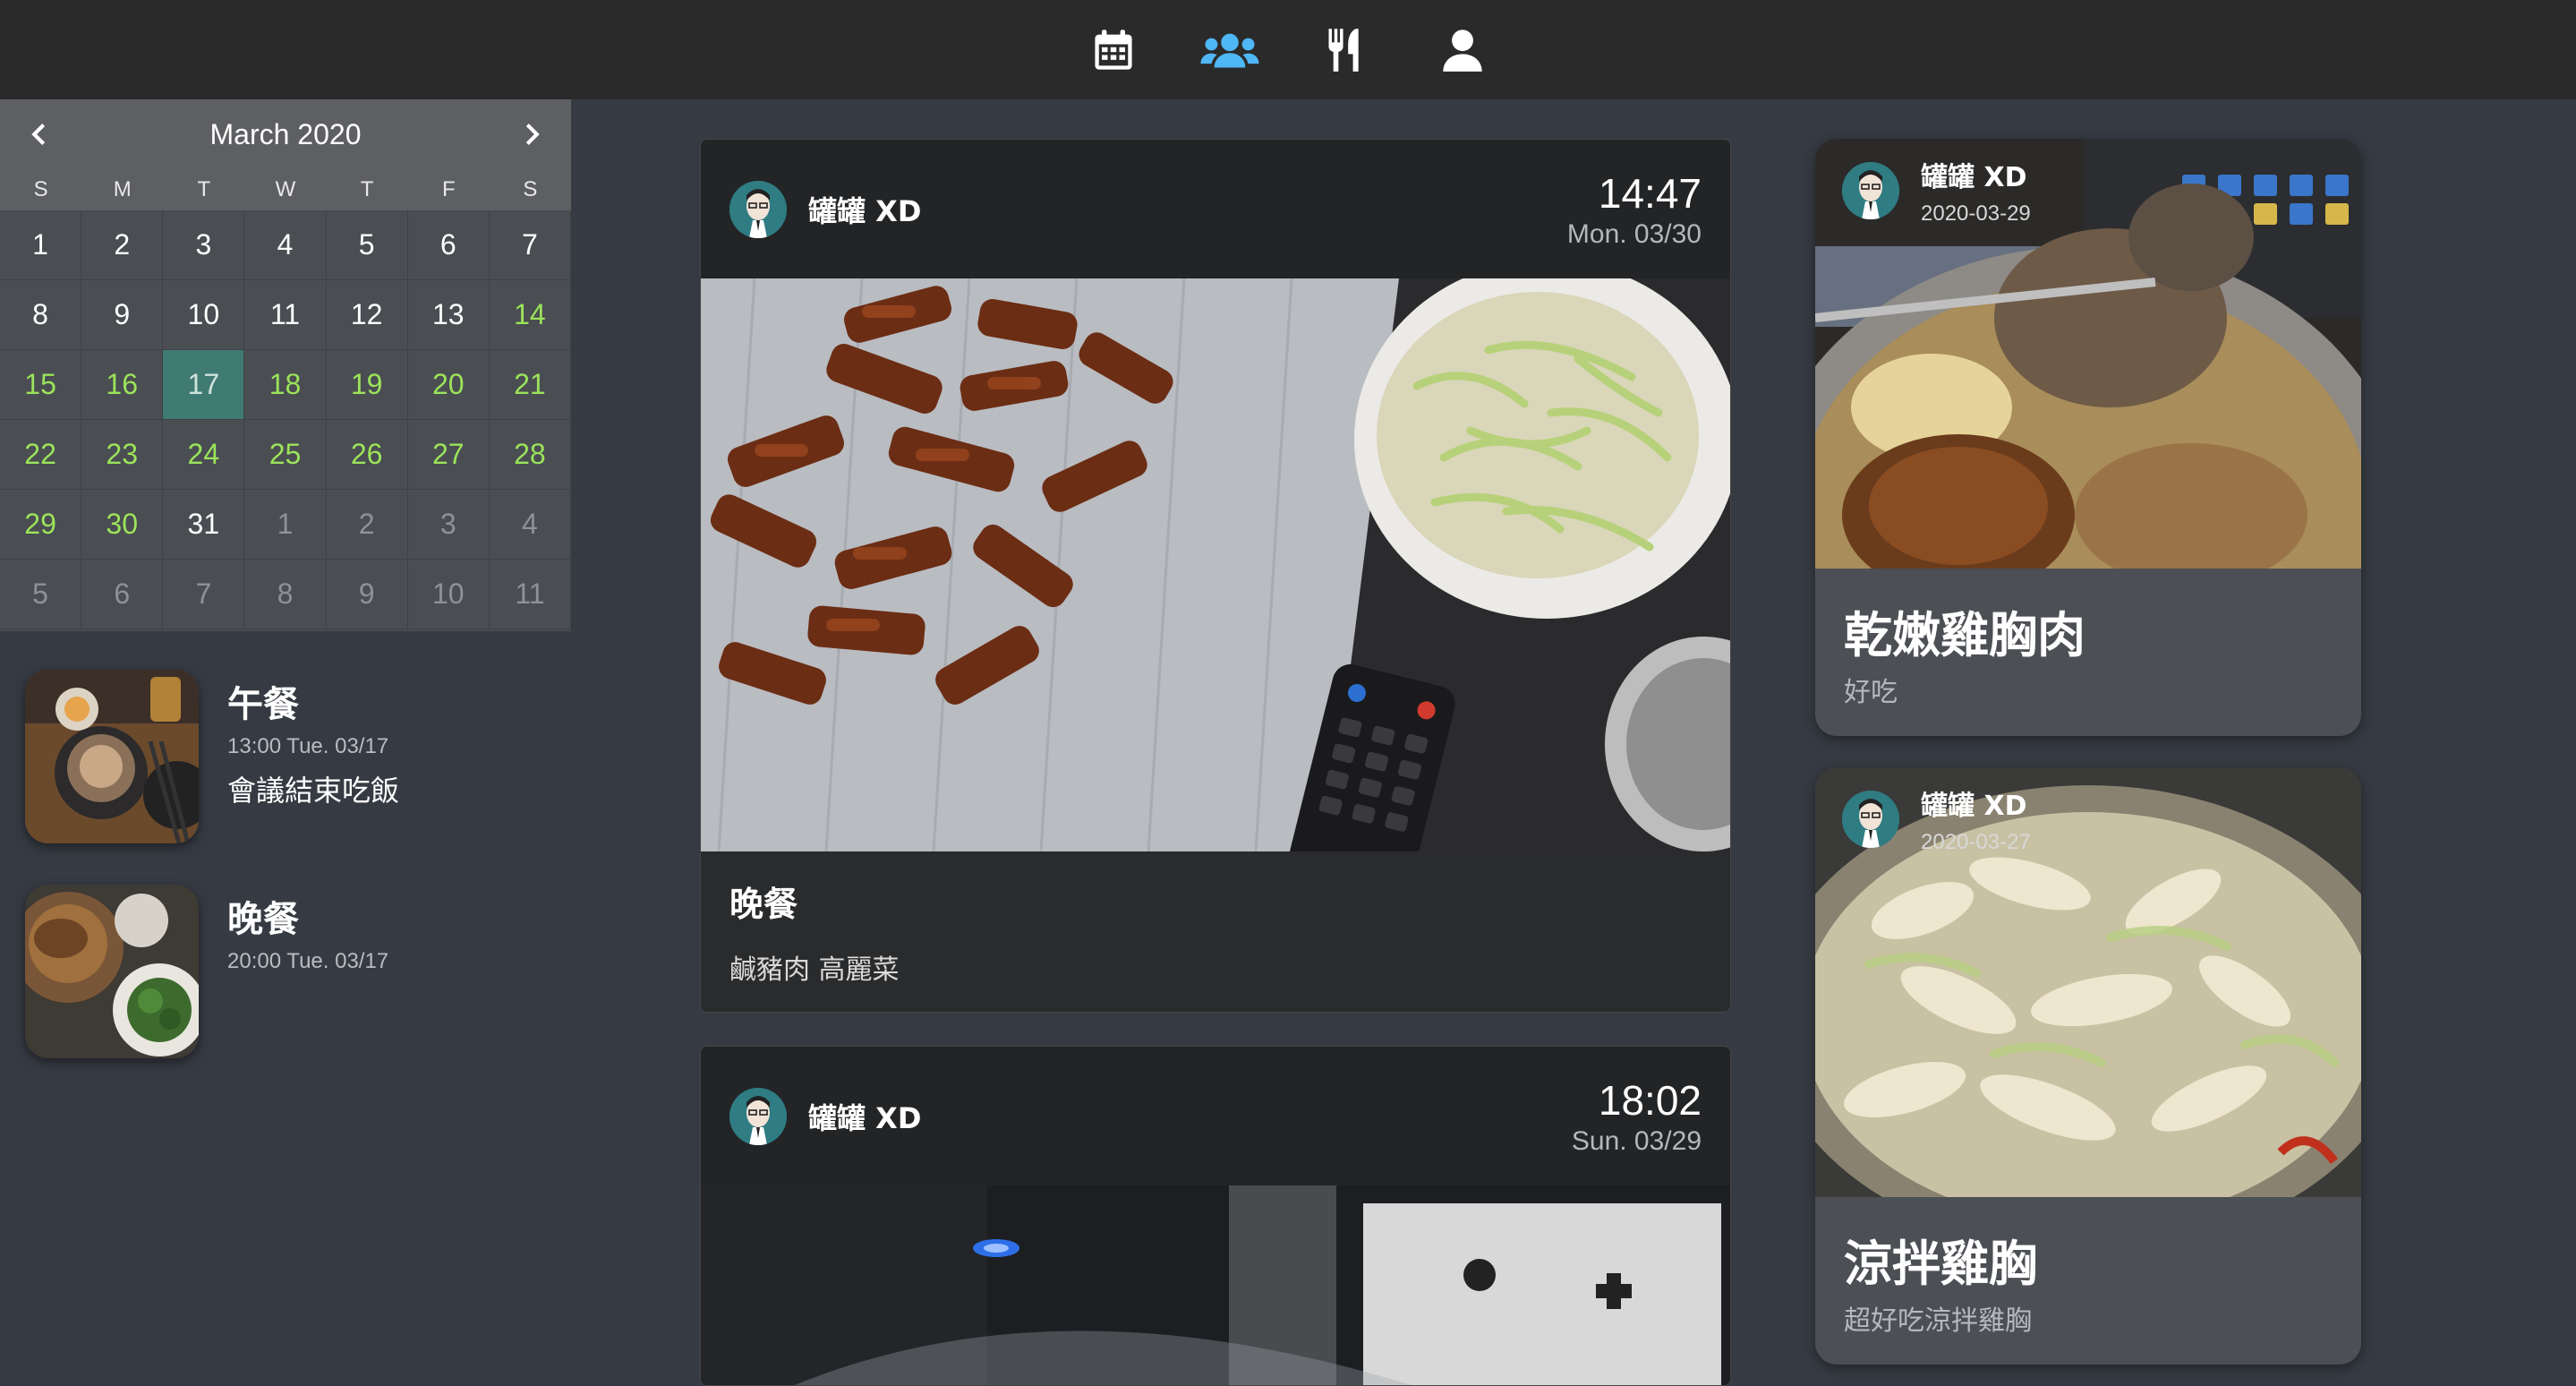 The image size is (2576, 1386). I want to click on chevron-right-icon, so click(532, 134).